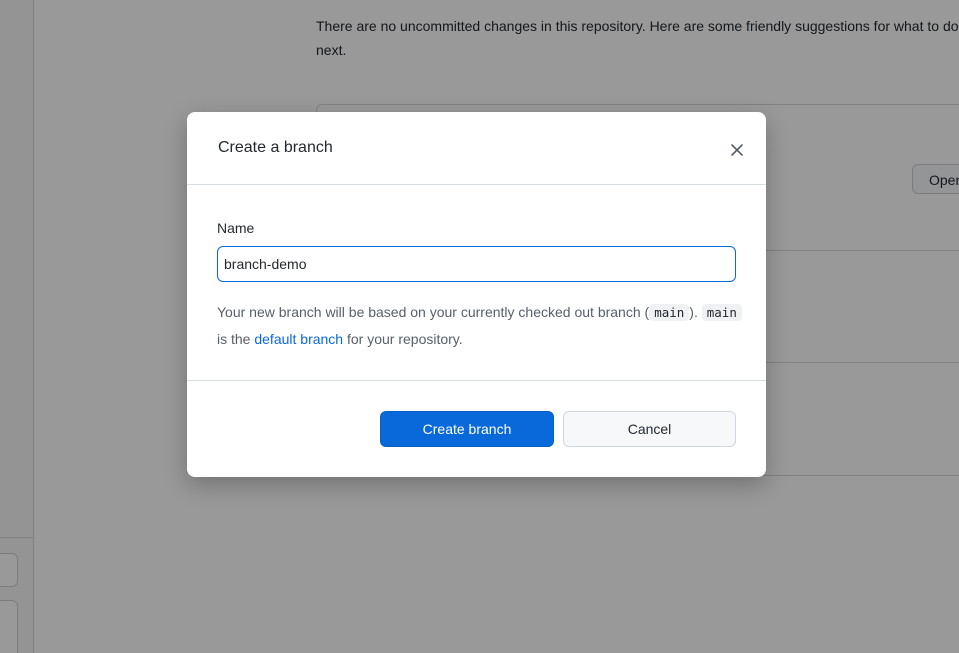 Image resolution: width=959 pixels, height=653 pixels. I want to click on current-branch-code: main, so click(669, 312).